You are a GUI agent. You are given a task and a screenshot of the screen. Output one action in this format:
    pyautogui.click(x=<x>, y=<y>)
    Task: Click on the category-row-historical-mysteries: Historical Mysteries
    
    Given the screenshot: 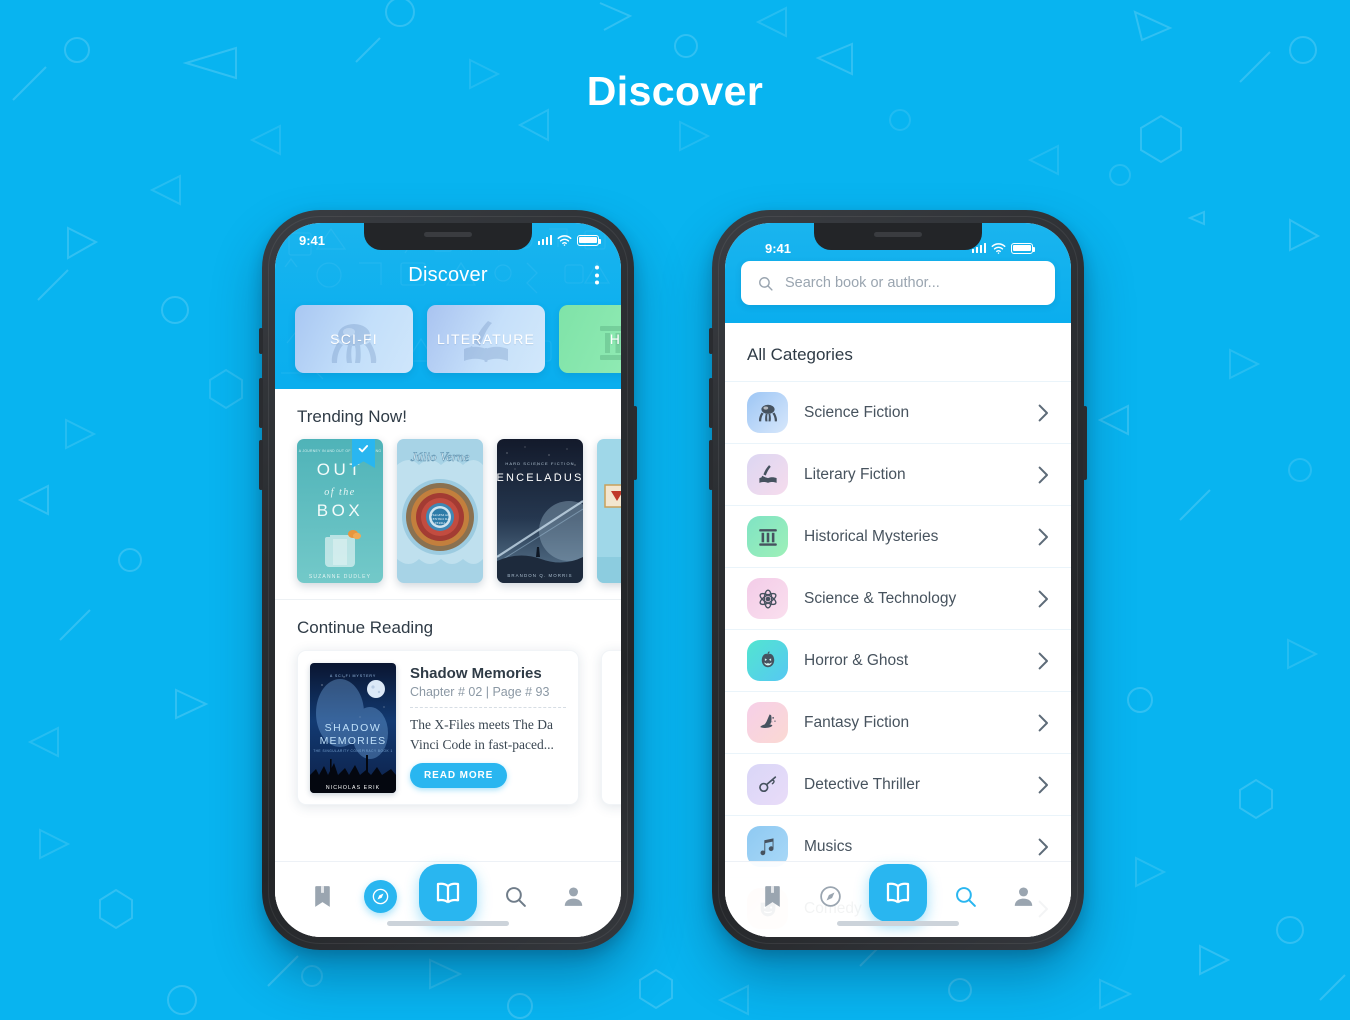 What is the action you would take?
    pyautogui.click(x=898, y=536)
    